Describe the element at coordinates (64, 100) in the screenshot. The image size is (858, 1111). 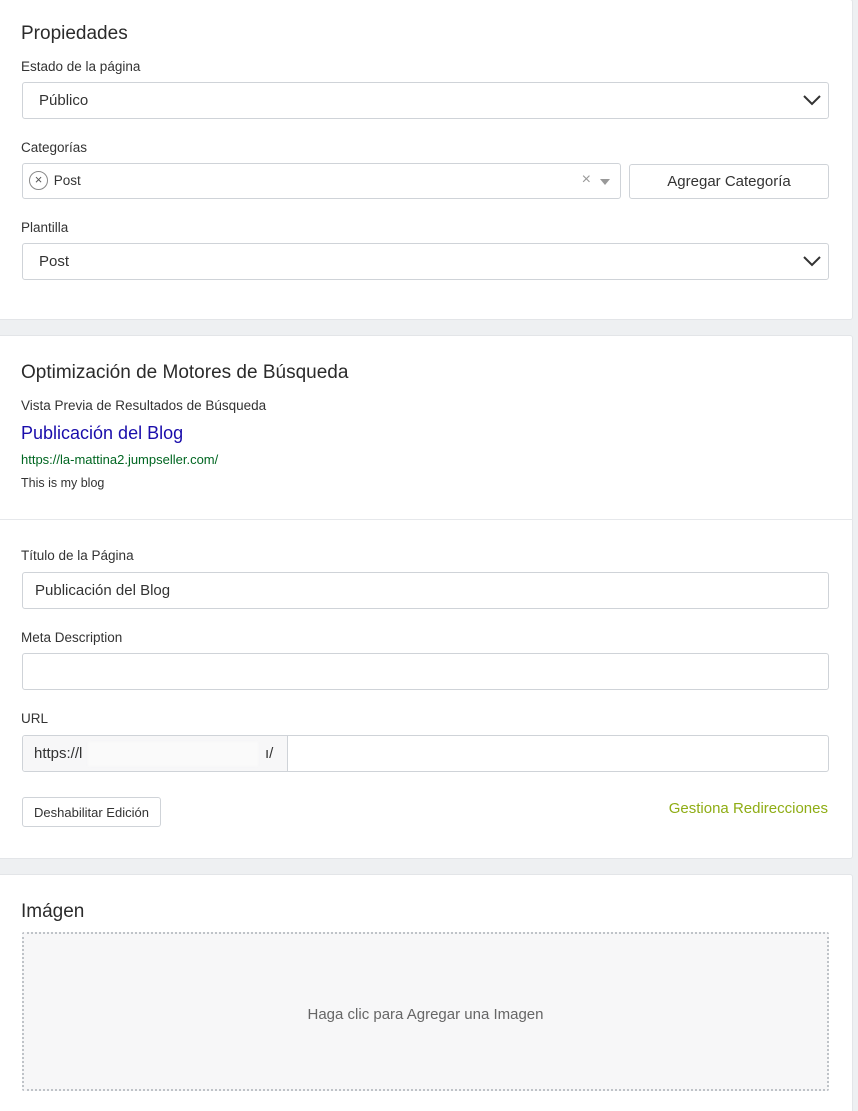
I see `page-state-value: Público` at that location.